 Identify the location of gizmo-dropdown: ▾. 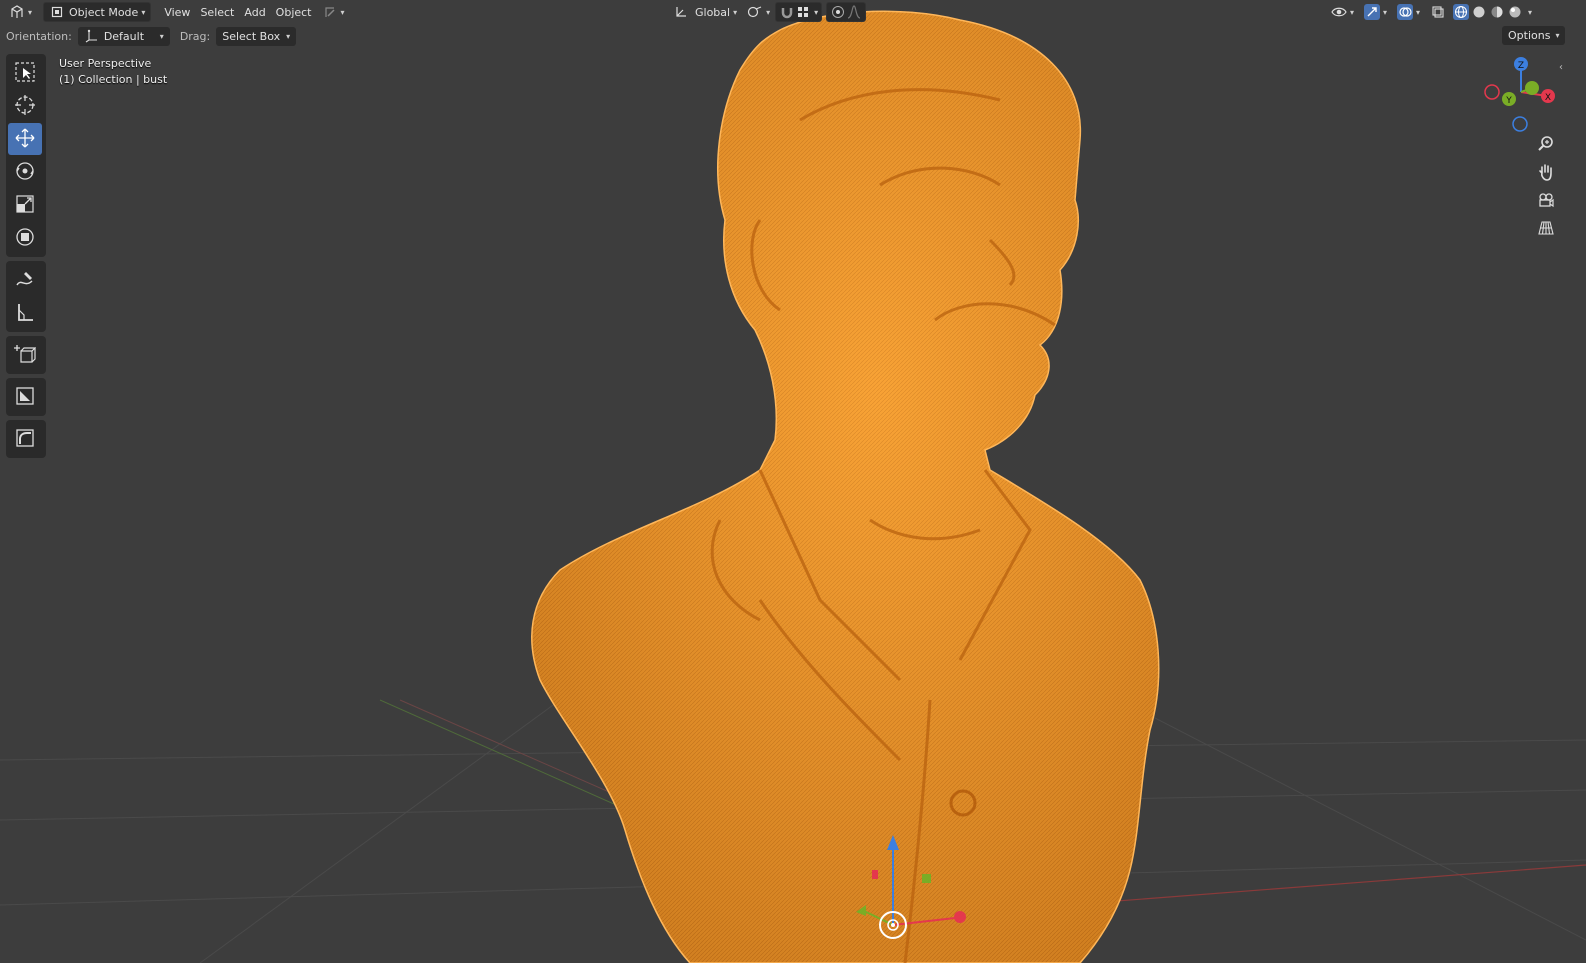
(1375, 12).